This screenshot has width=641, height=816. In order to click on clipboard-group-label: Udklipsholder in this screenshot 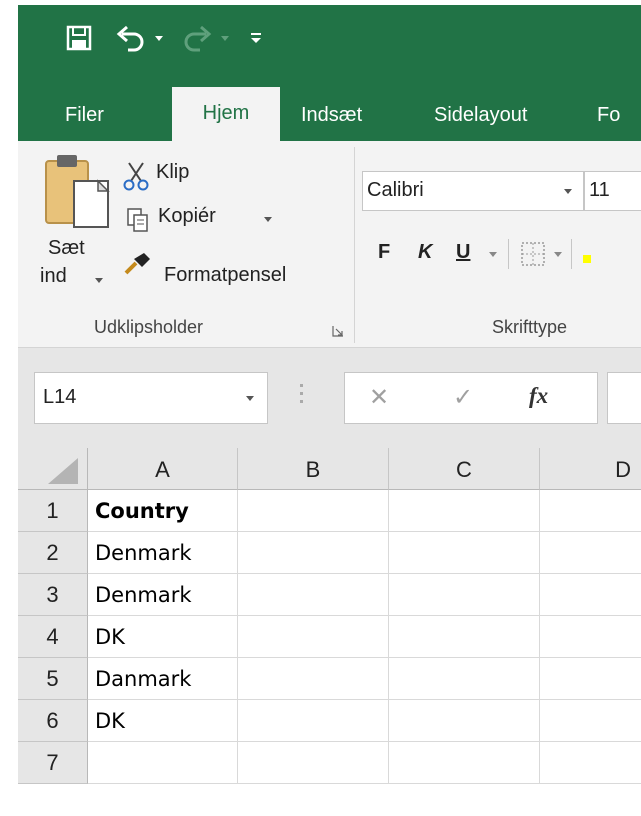, I will do `click(149, 327)`.